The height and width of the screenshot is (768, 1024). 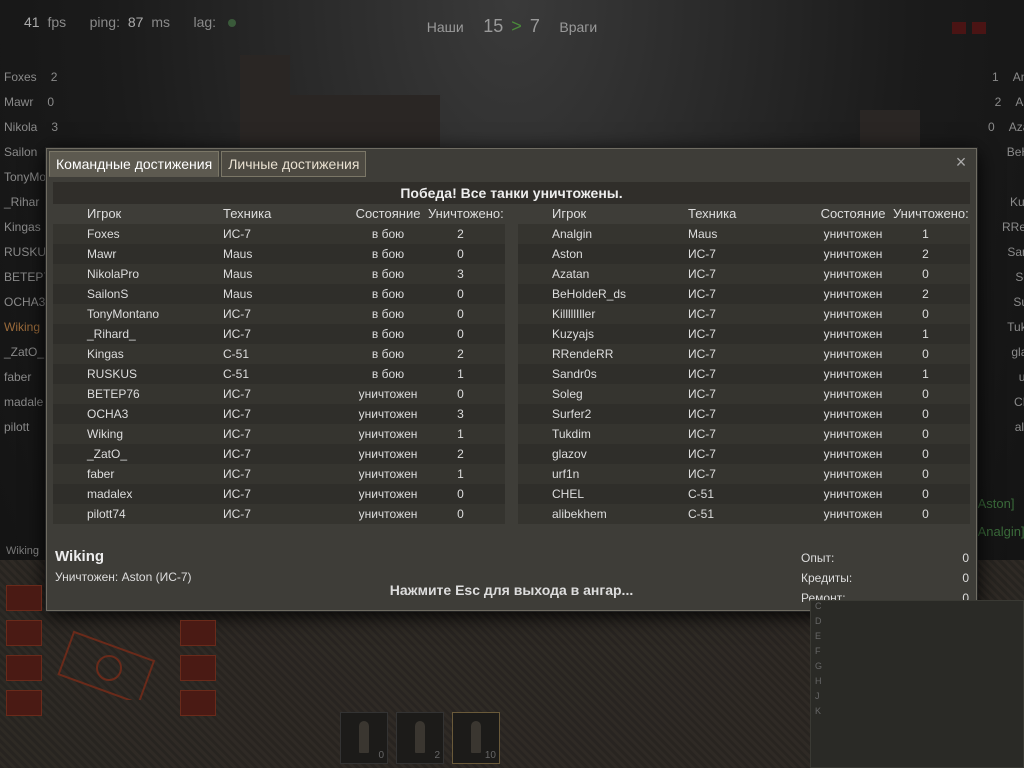 I want to click on right-name-2: [Analgin], so click(x=999, y=531).